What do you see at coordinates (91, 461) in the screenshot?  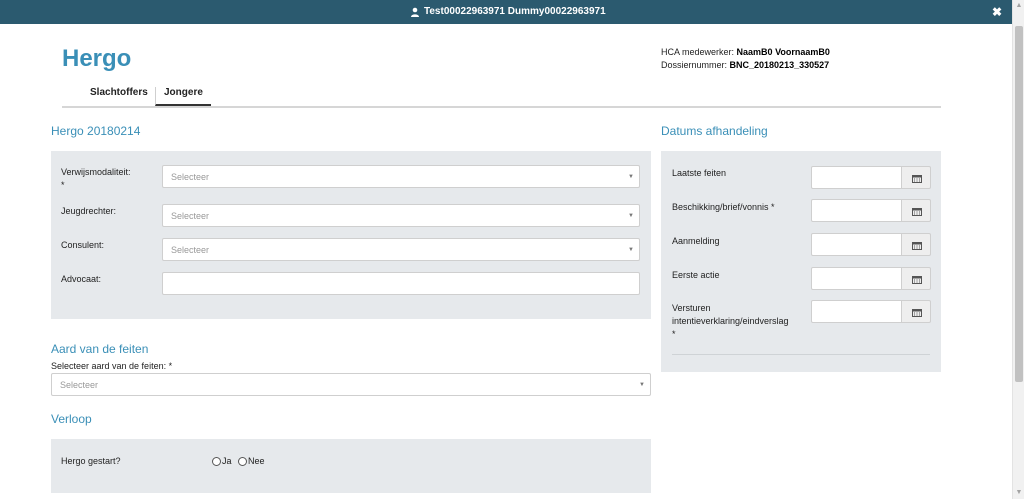 I see `hergo-gestart-label: Hergo gestart?` at bounding box center [91, 461].